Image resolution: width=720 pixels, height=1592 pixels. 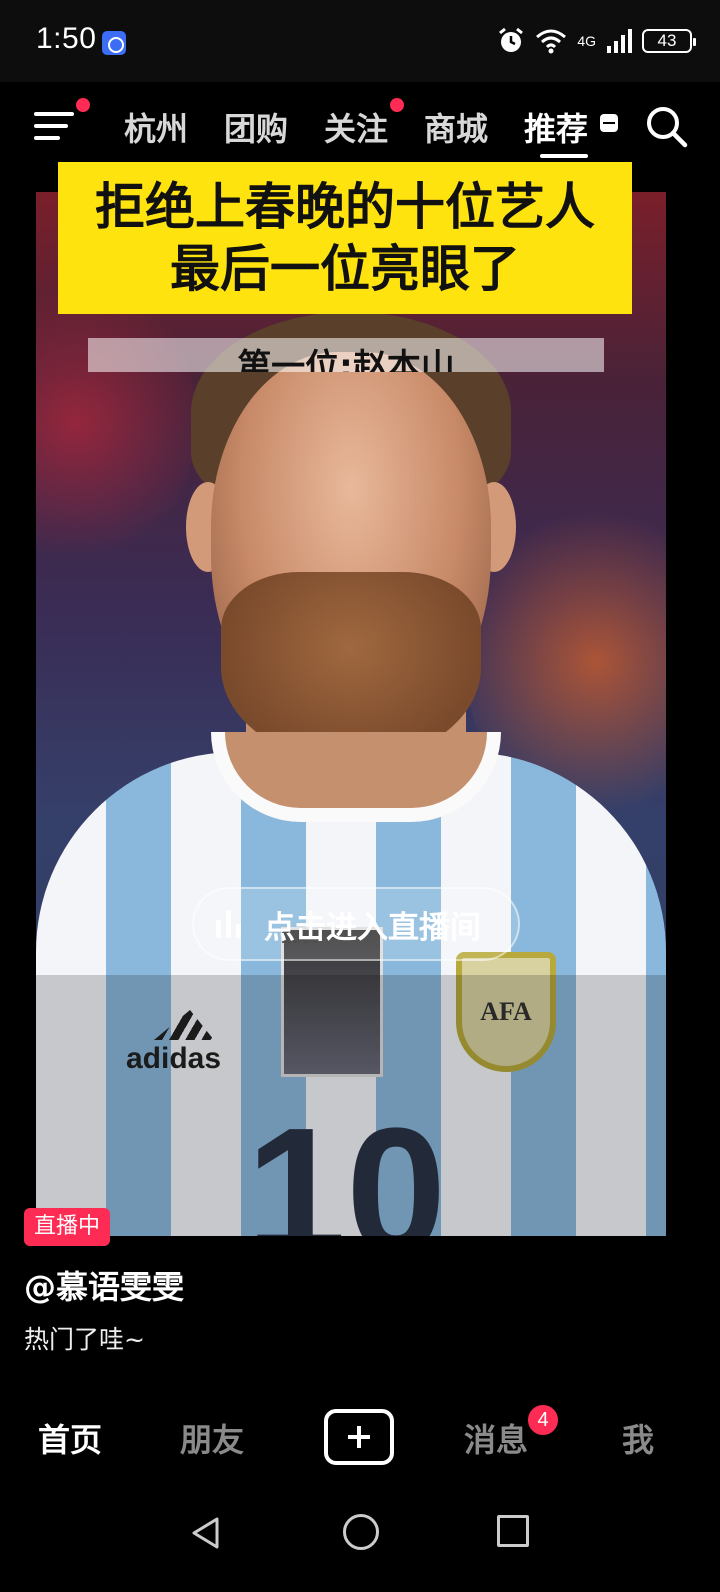 What do you see at coordinates (256, 127) in the screenshot?
I see `tab-group-buy: 团购` at bounding box center [256, 127].